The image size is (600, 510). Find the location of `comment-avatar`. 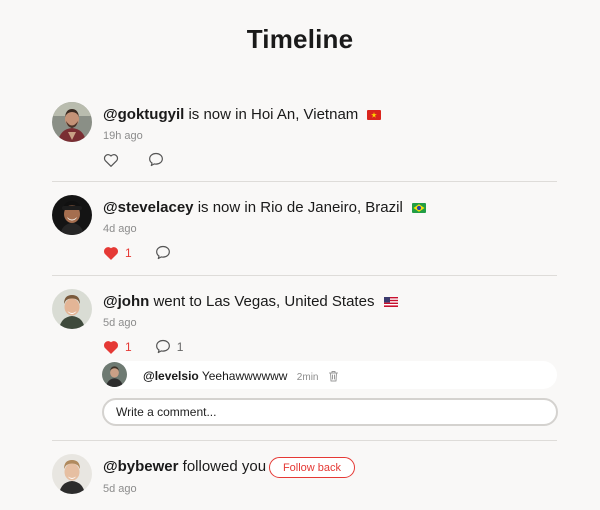

comment-avatar is located at coordinates (114, 374).